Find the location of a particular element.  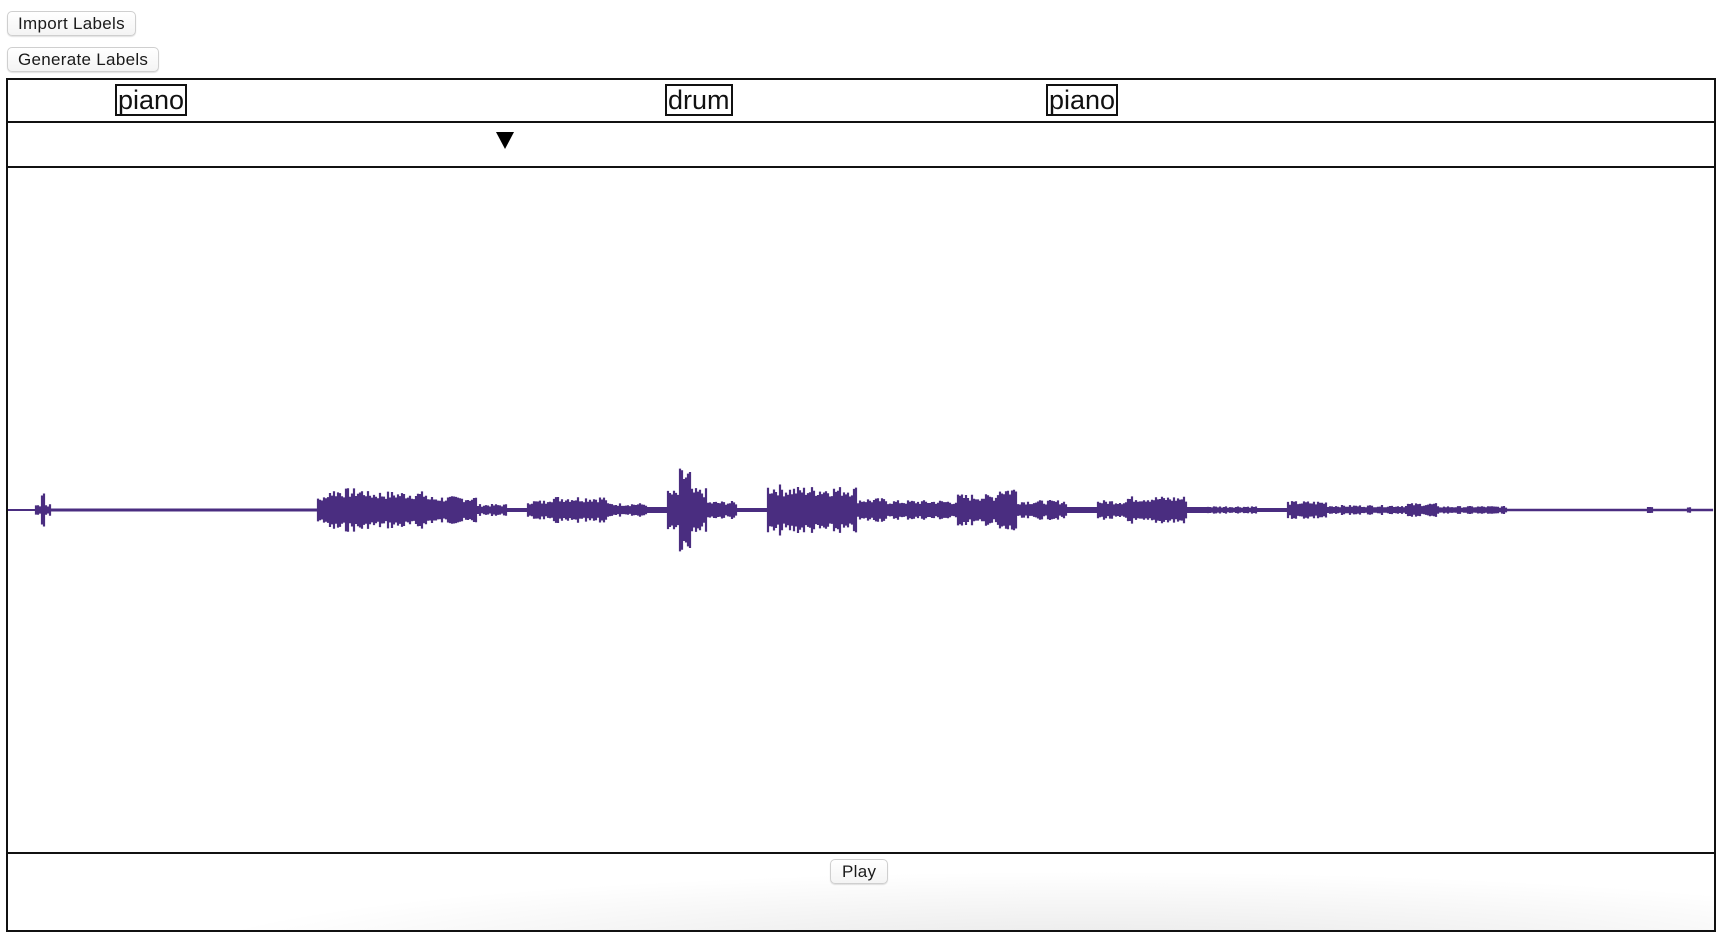

play-button: Play is located at coordinates (859, 871).